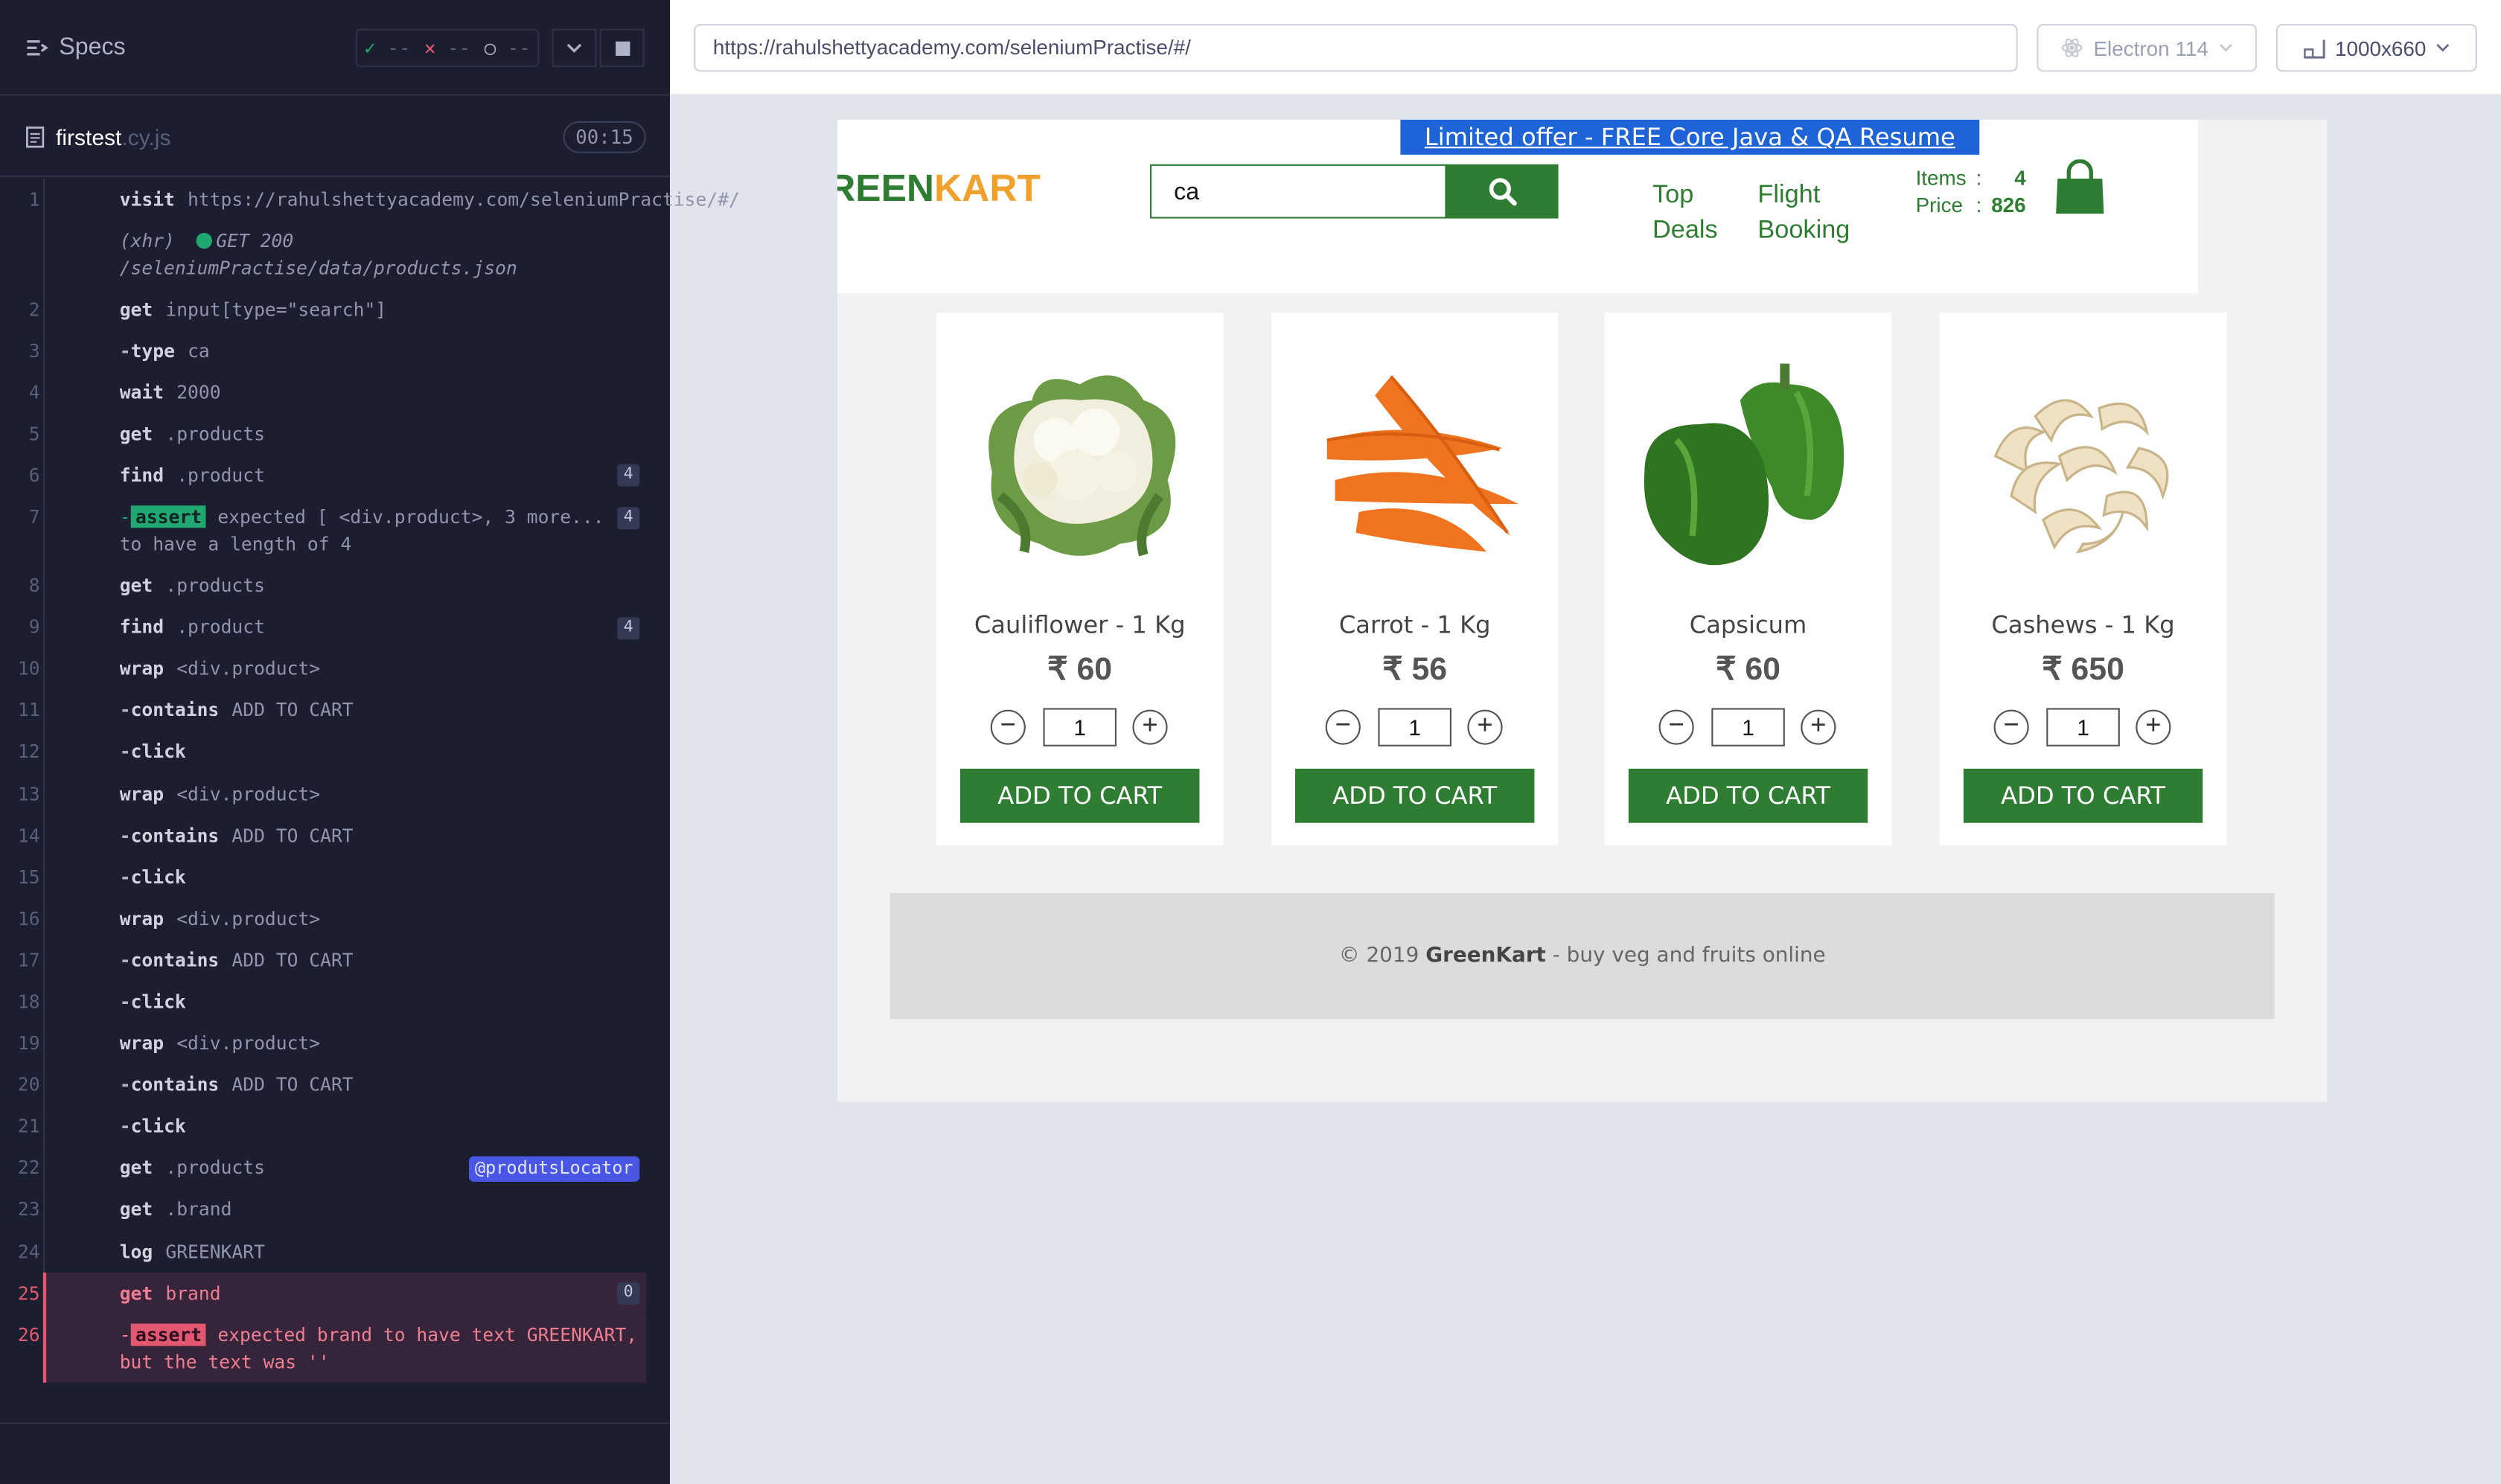  Describe the element at coordinates (337, 586) in the screenshot. I see `command-row: 8 get .products` at that location.